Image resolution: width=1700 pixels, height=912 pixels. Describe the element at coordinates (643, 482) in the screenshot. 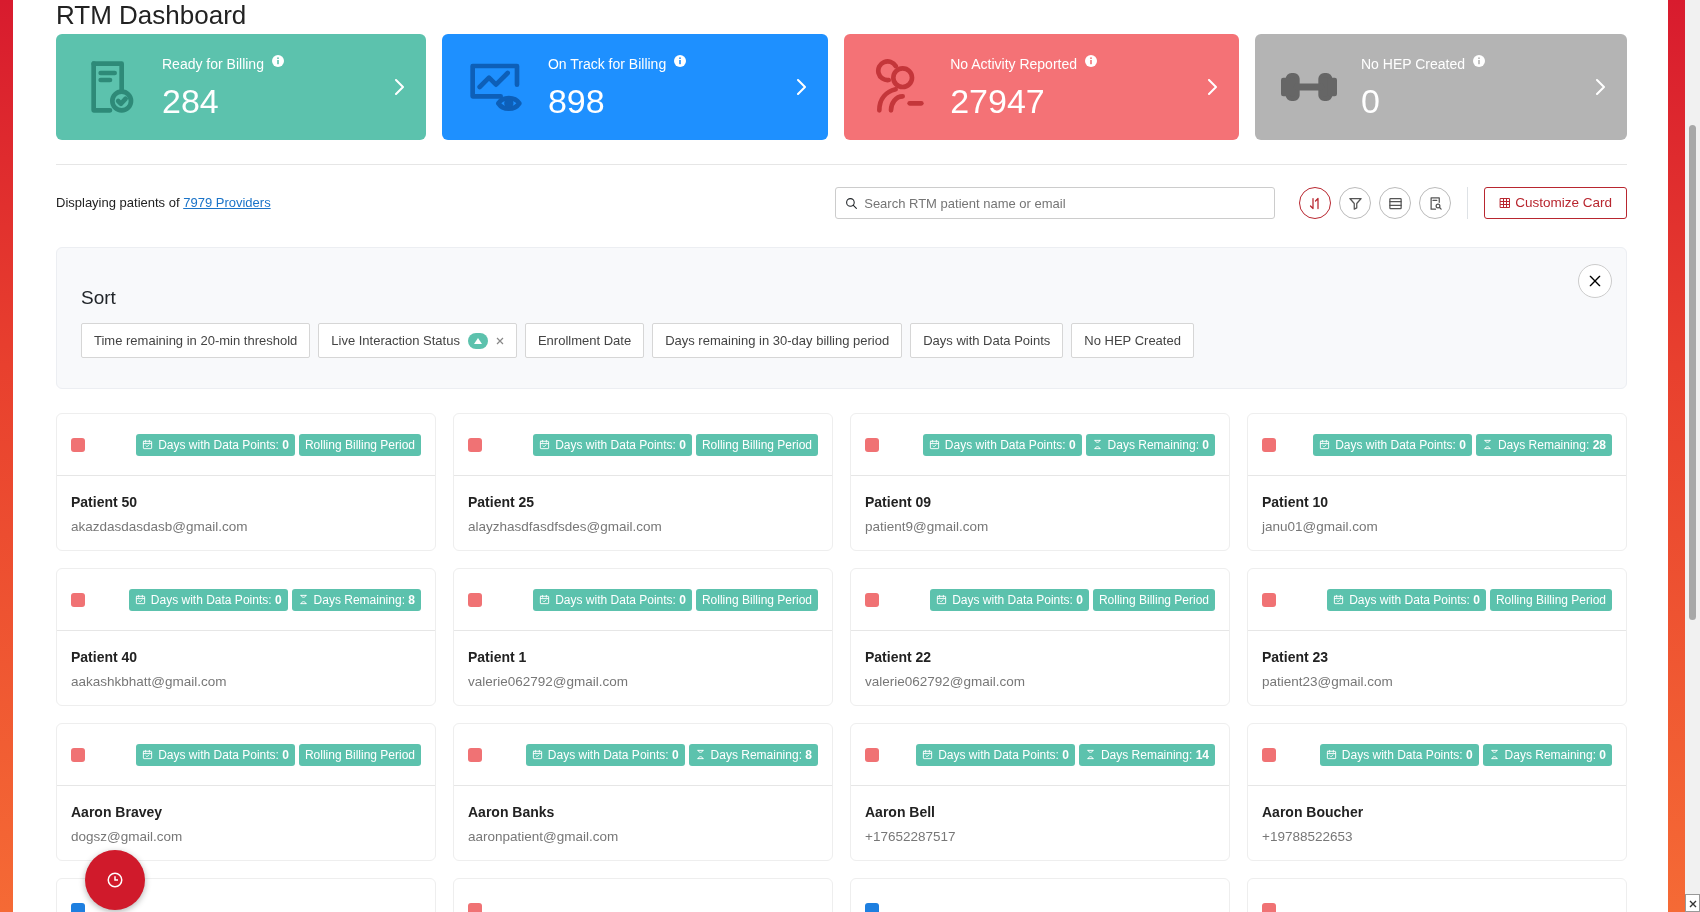

I see `patient-card: Days with Data Points: 0 Rolling Billing Period Patient 25 alayzhasdfasdfsdes@gmail.com` at that location.